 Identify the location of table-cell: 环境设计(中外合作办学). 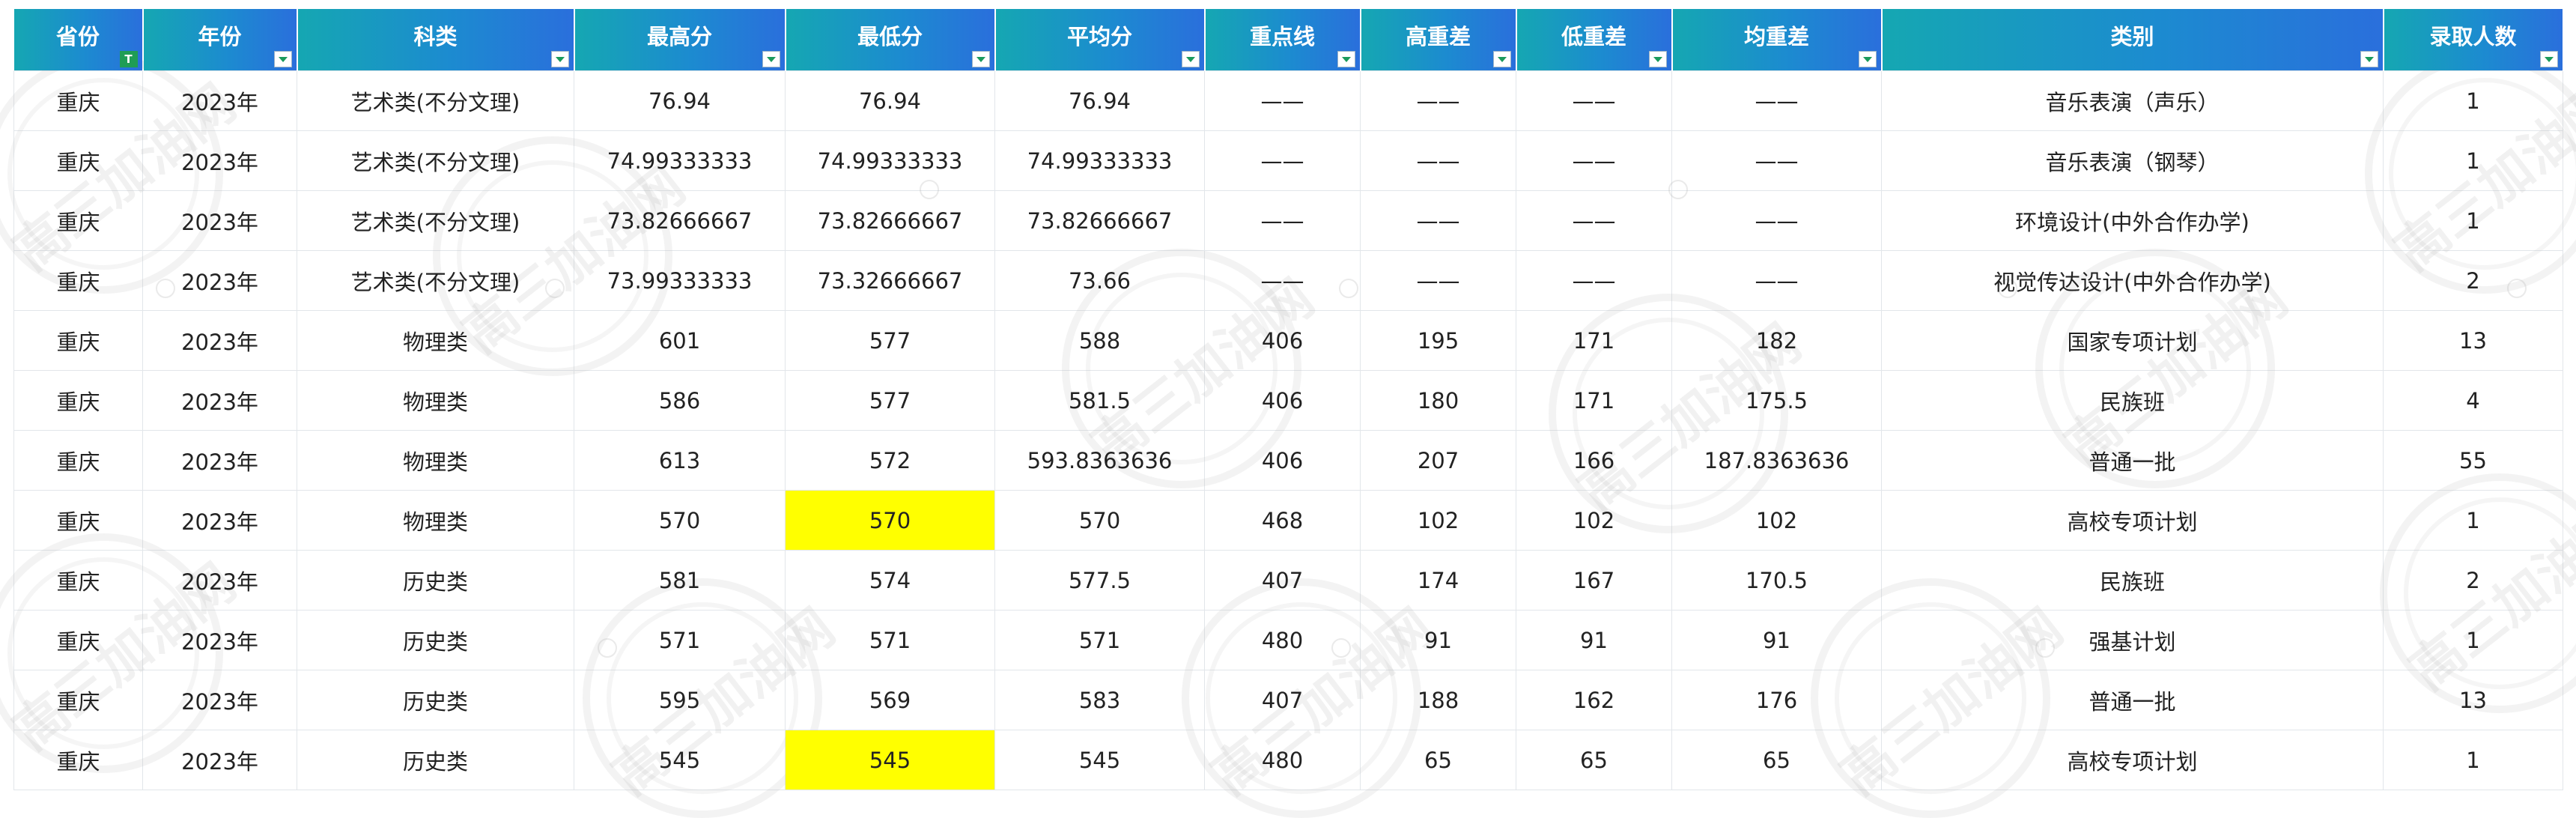
(2132, 220).